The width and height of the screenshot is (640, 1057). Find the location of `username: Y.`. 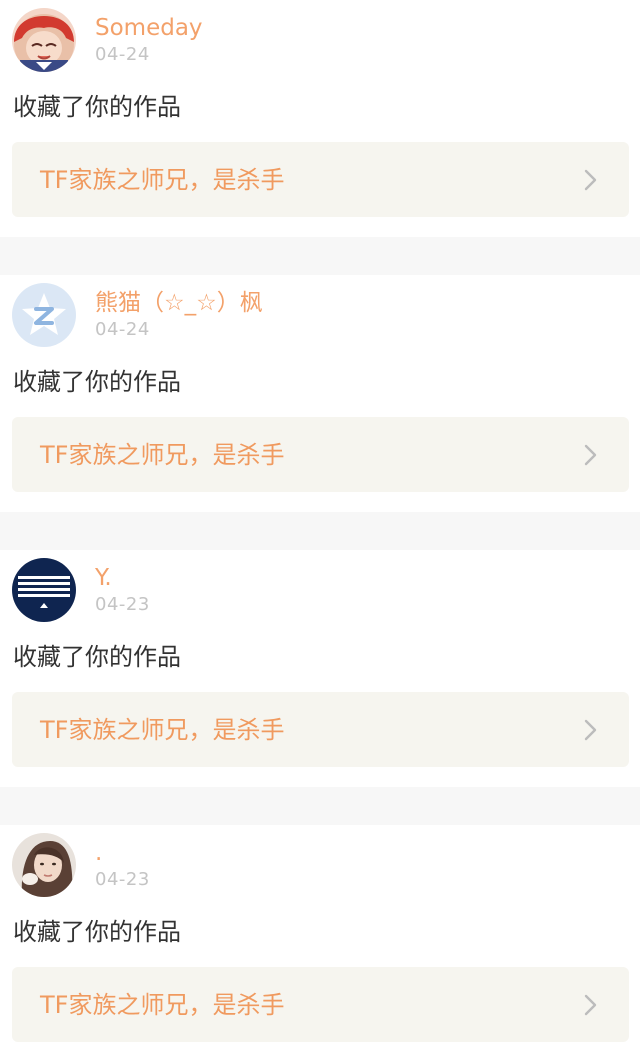

username: Y. is located at coordinates (103, 578).